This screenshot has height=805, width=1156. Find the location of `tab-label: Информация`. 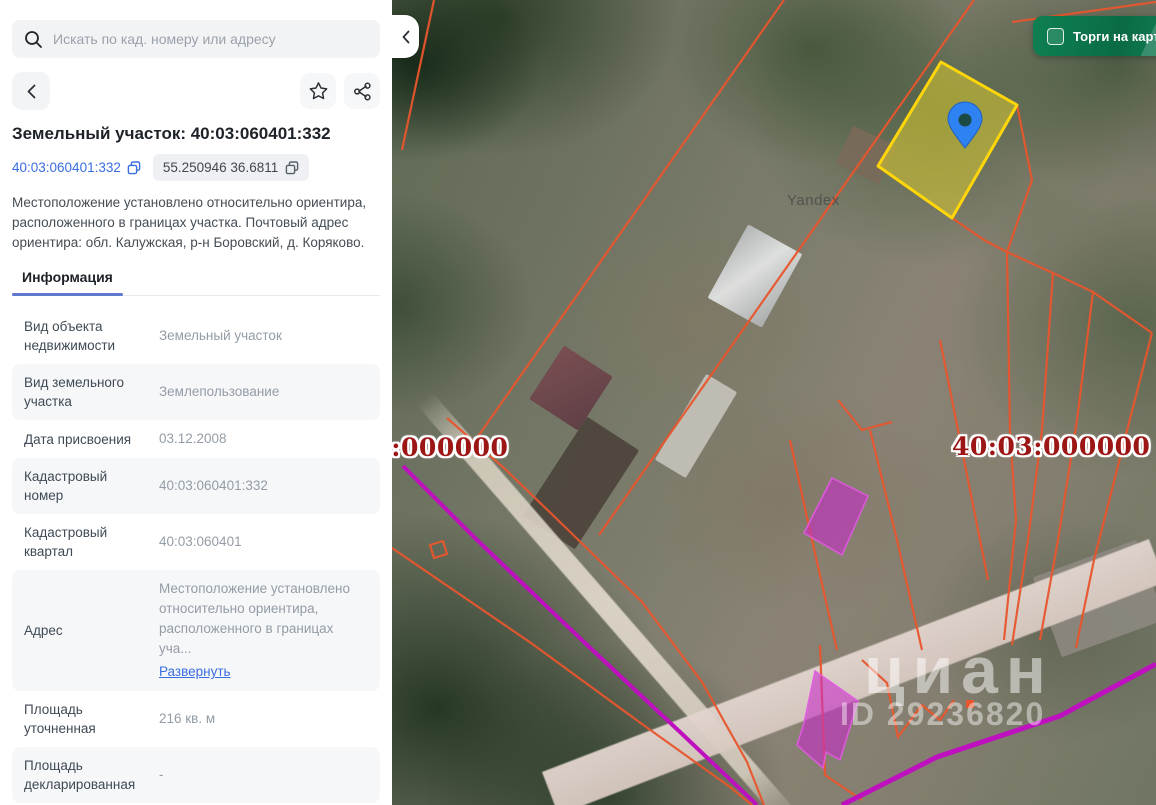

tab-label: Информация is located at coordinates (67, 277).